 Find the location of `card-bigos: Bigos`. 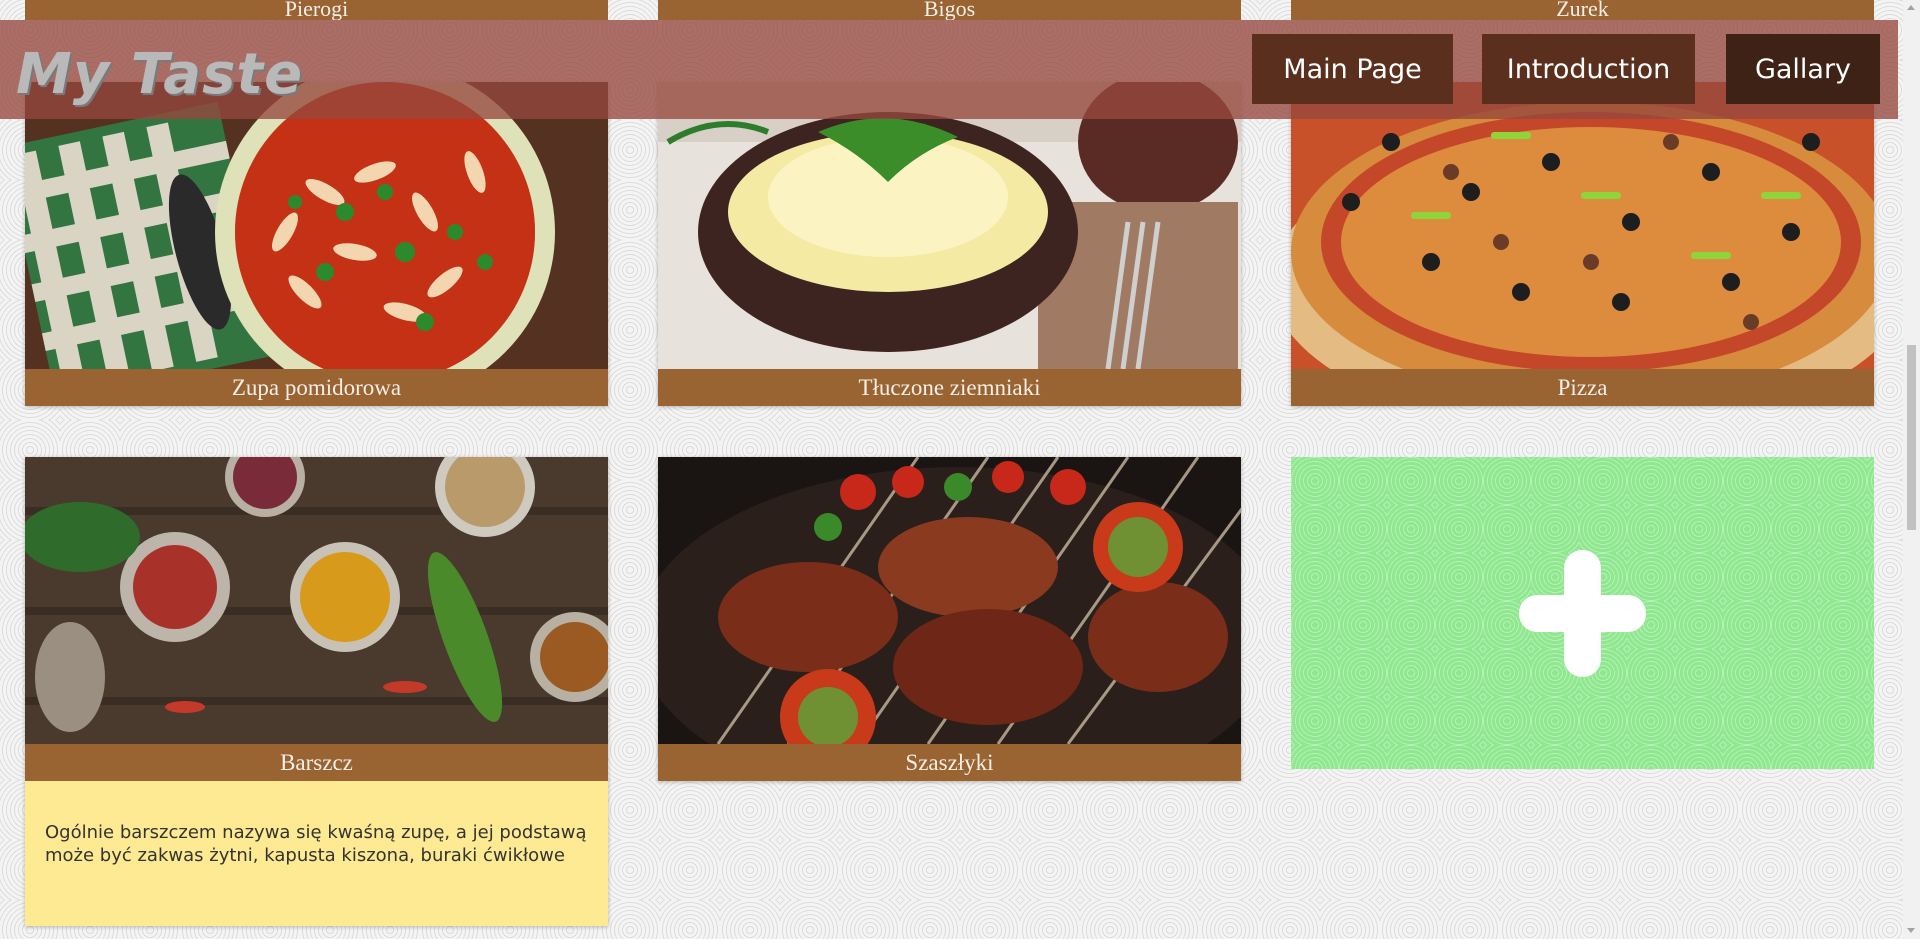

card-bigos: Bigos is located at coordinates (949, 10).